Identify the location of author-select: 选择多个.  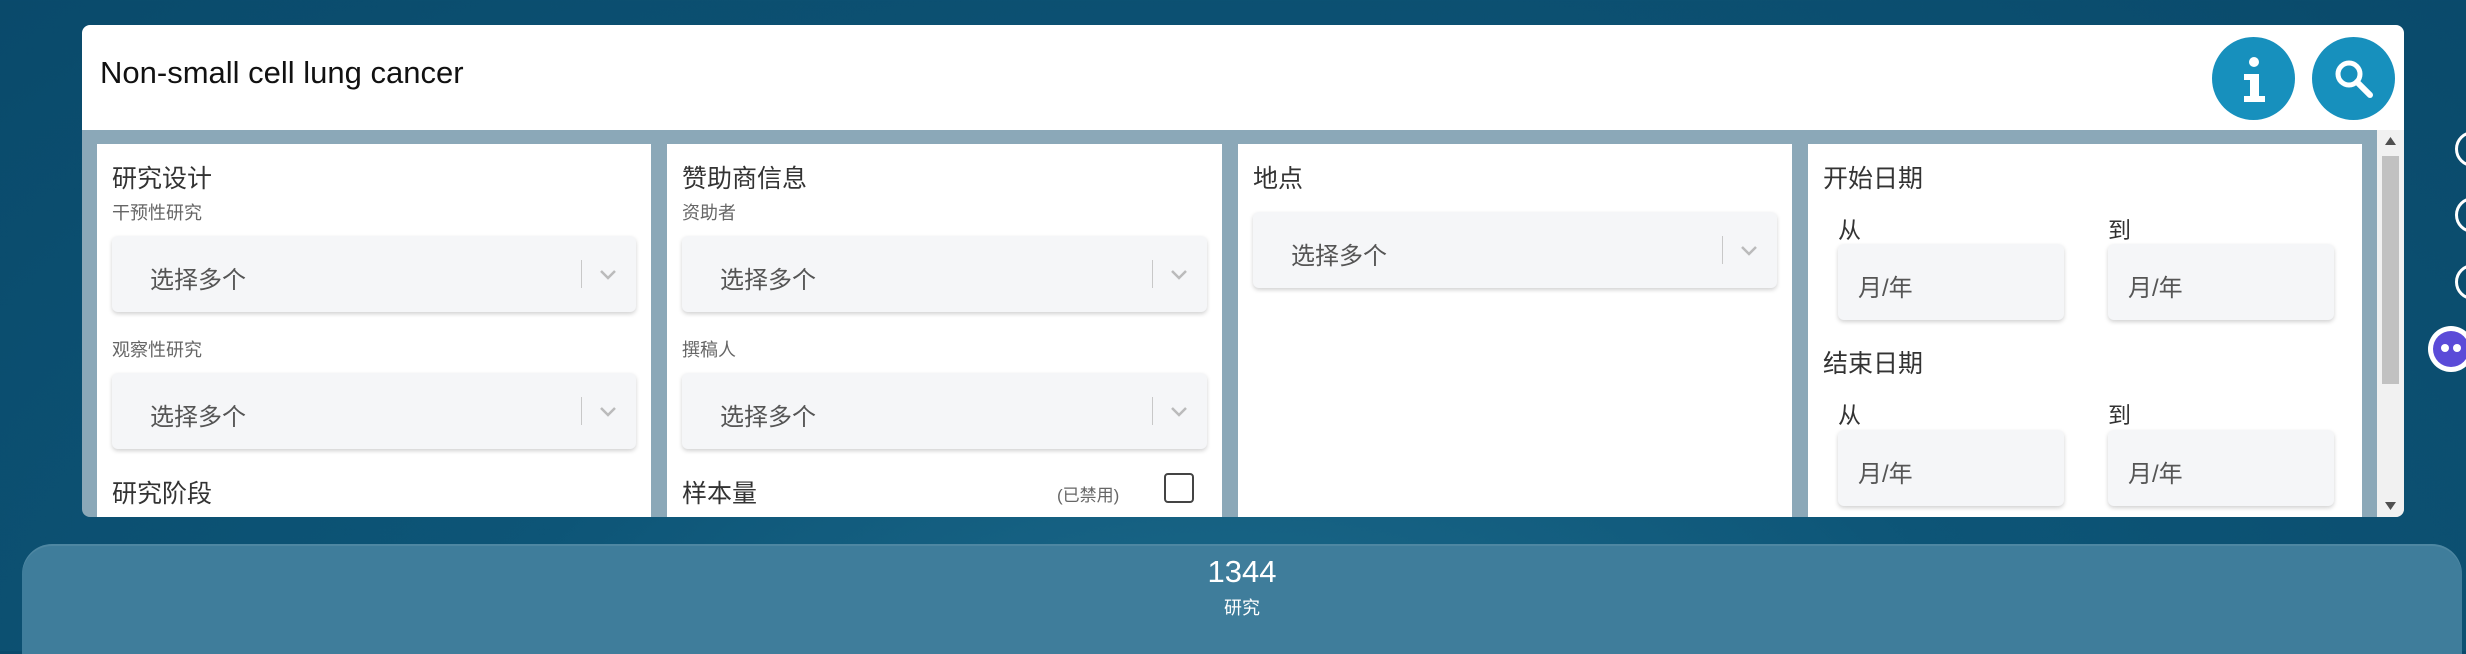
(944, 411).